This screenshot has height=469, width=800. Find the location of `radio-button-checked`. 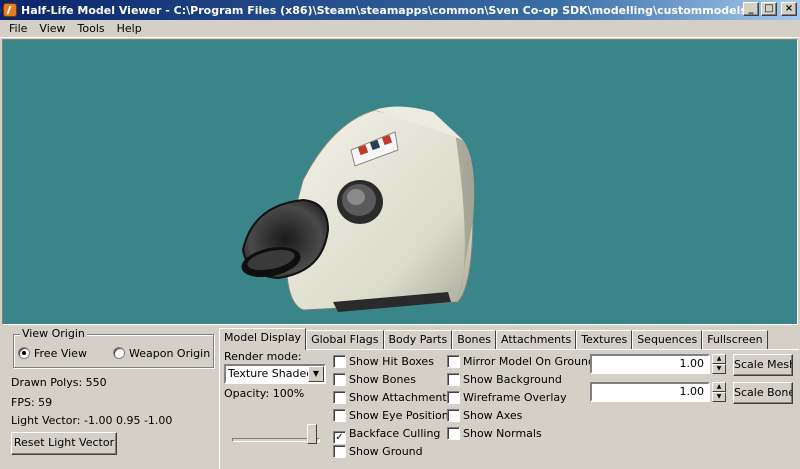

radio-button-checked is located at coordinates (24, 353).